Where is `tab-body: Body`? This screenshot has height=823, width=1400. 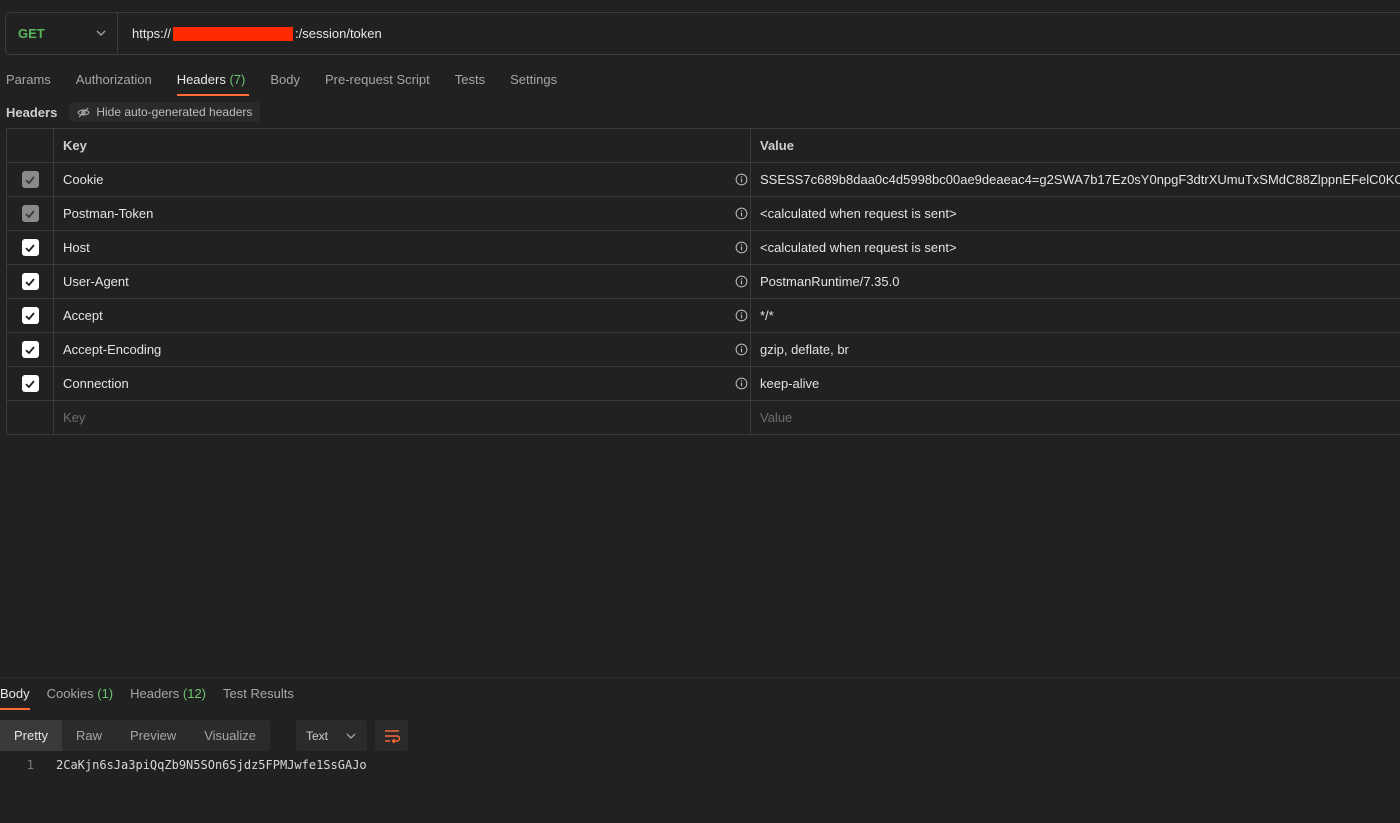
tab-body: Body is located at coordinates (285, 82).